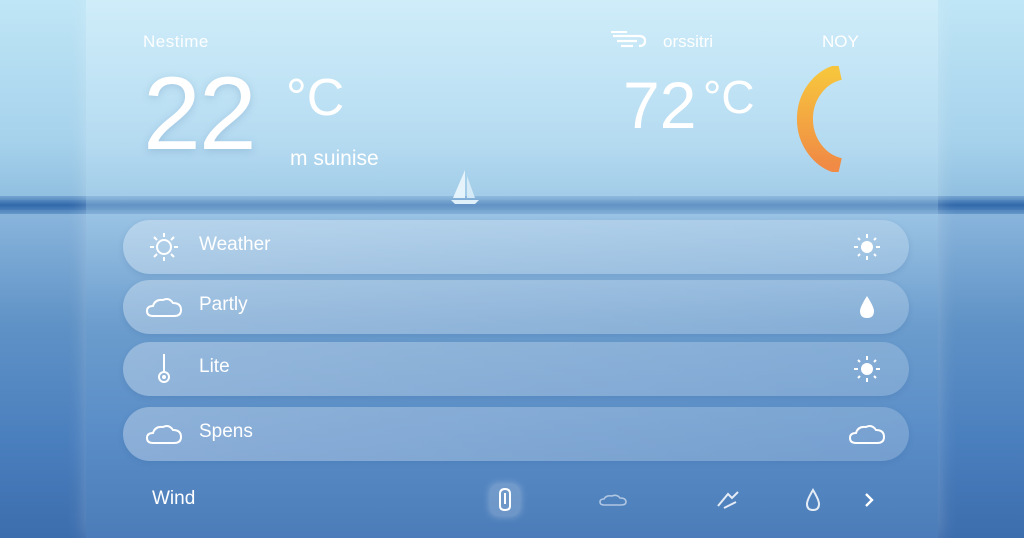  I want to click on forecast-row-lite: Lite, so click(516, 369).